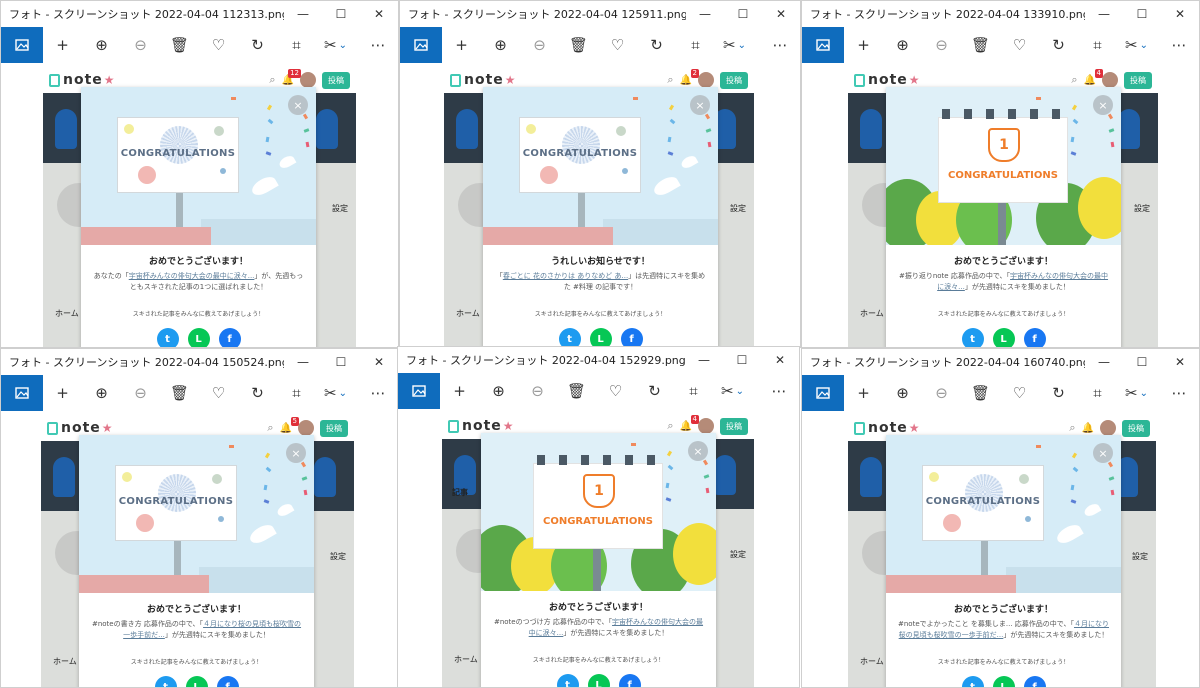 The image size is (1200, 688). What do you see at coordinates (689, 77) in the screenshot?
I see `bell-icon: 🔔 2` at bounding box center [689, 77].